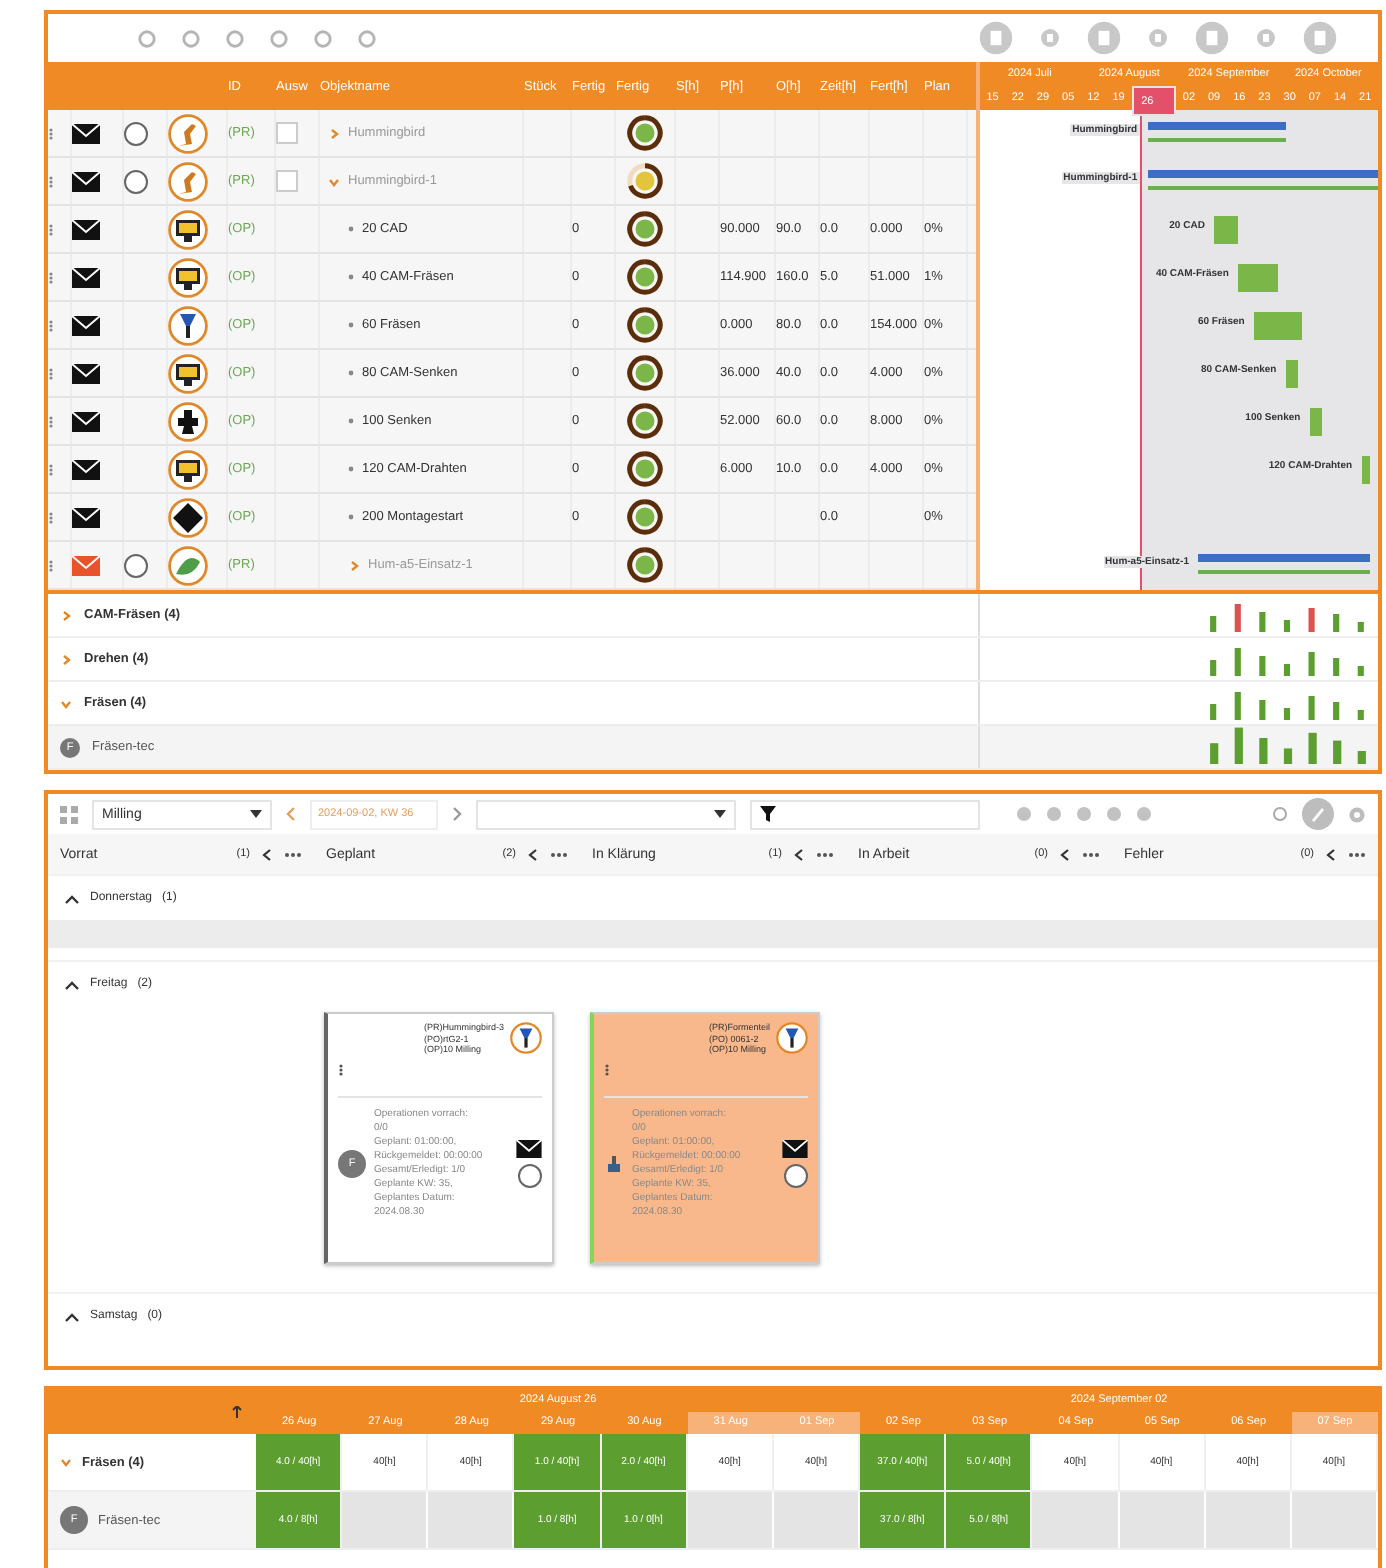  What do you see at coordinates (865, 814) in the screenshot?
I see `filter-field` at bounding box center [865, 814].